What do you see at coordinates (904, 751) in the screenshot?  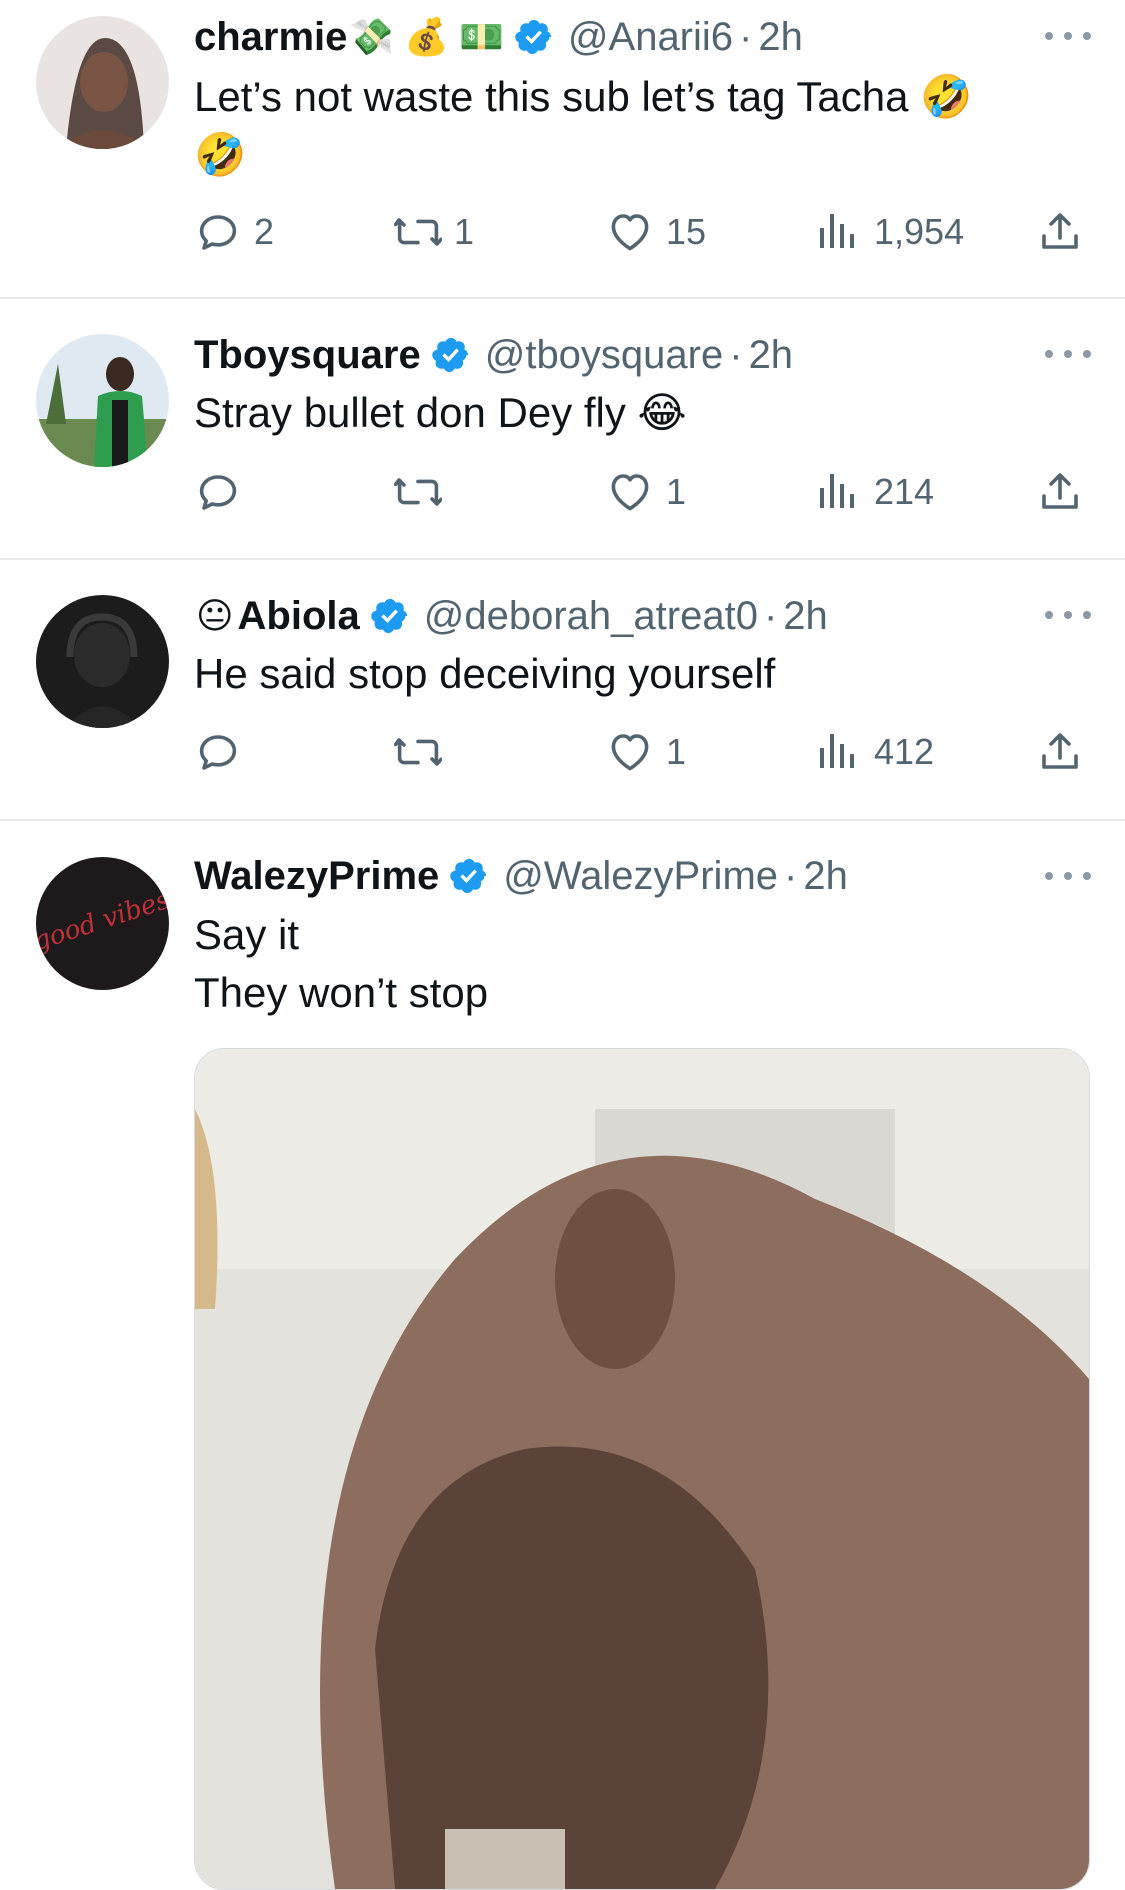 I see `view-count: 412` at bounding box center [904, 751].